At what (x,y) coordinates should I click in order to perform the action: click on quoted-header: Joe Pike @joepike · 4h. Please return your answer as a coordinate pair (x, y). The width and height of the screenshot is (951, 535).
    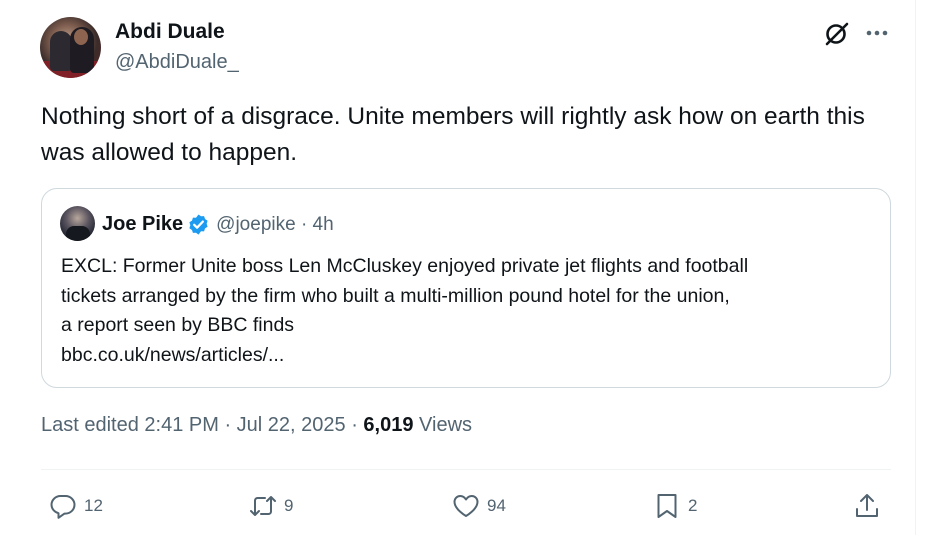
    Looking at the image, I should click on (218, 224).